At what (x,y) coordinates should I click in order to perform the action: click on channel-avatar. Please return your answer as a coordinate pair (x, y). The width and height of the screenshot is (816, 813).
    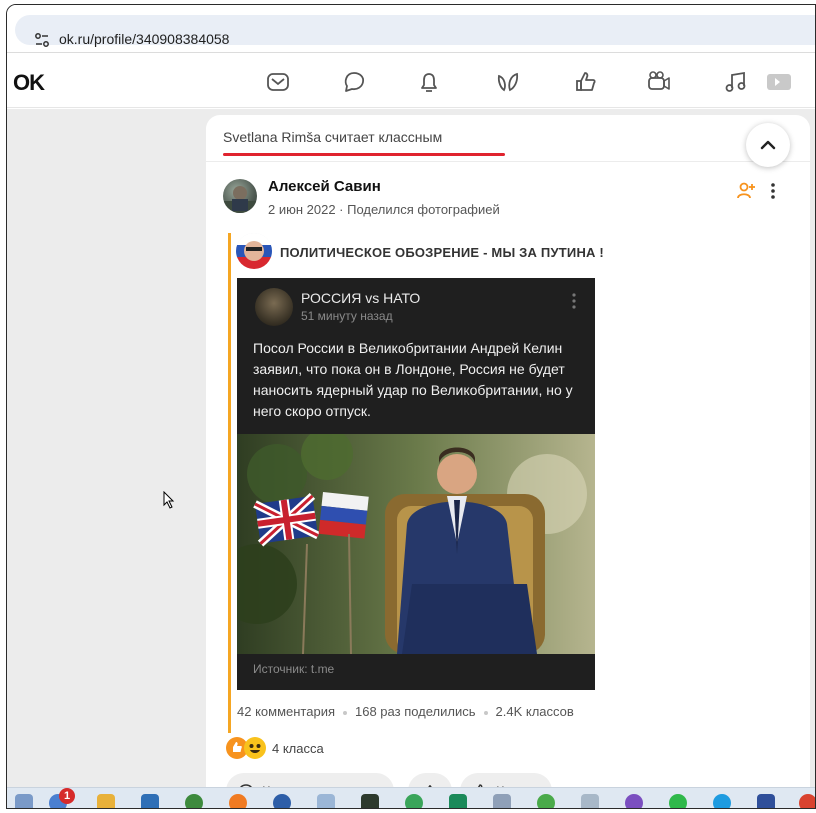
    Looking at the image, I should click on (274, 307).